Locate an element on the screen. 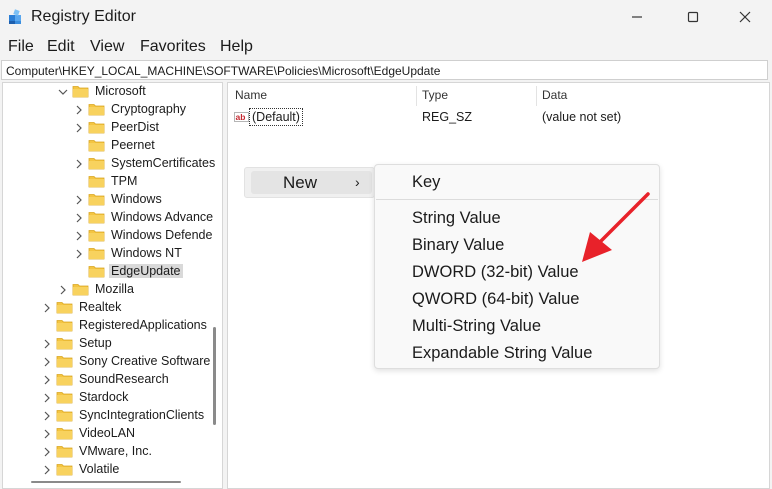 This screenshot has width=772, height=489. tree-item-label: Cryptography is located at coordinates (149, 109).